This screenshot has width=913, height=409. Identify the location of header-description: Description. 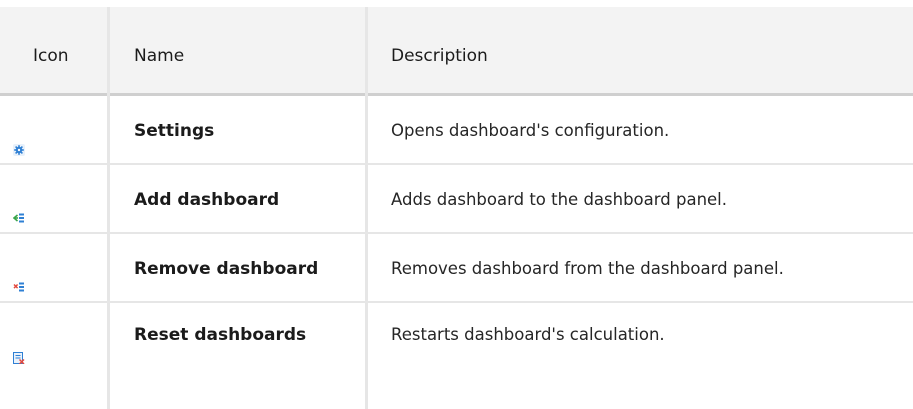
(439, 56).